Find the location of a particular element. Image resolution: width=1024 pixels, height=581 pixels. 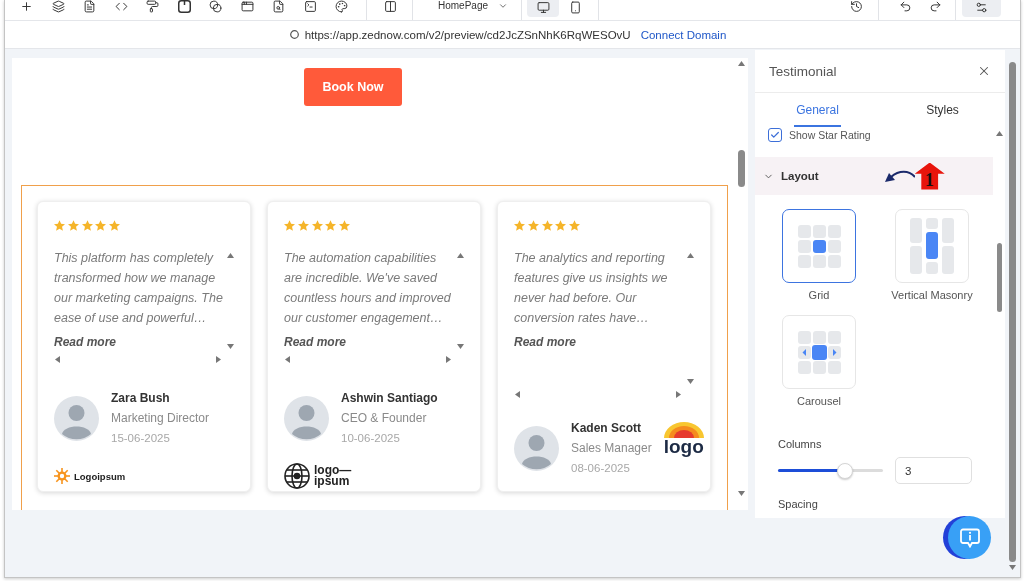

checkbox-label: Show Star Rating is located at coordinates (830, 134).